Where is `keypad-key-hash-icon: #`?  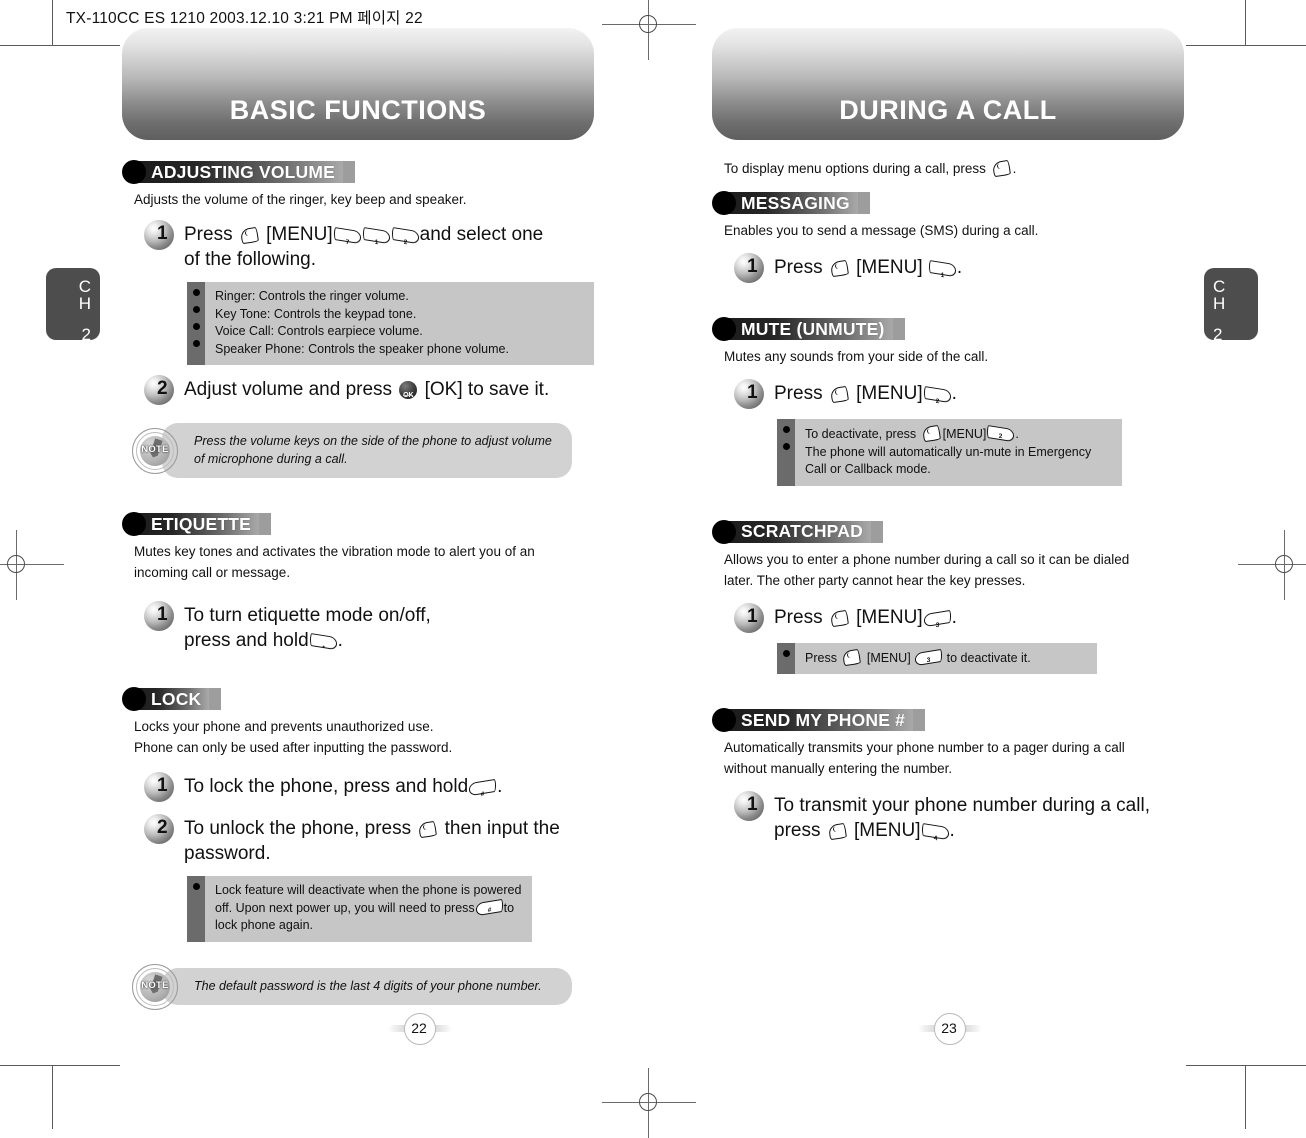
keypad-key-hash-icon: # is located at coordinates (489, 907).